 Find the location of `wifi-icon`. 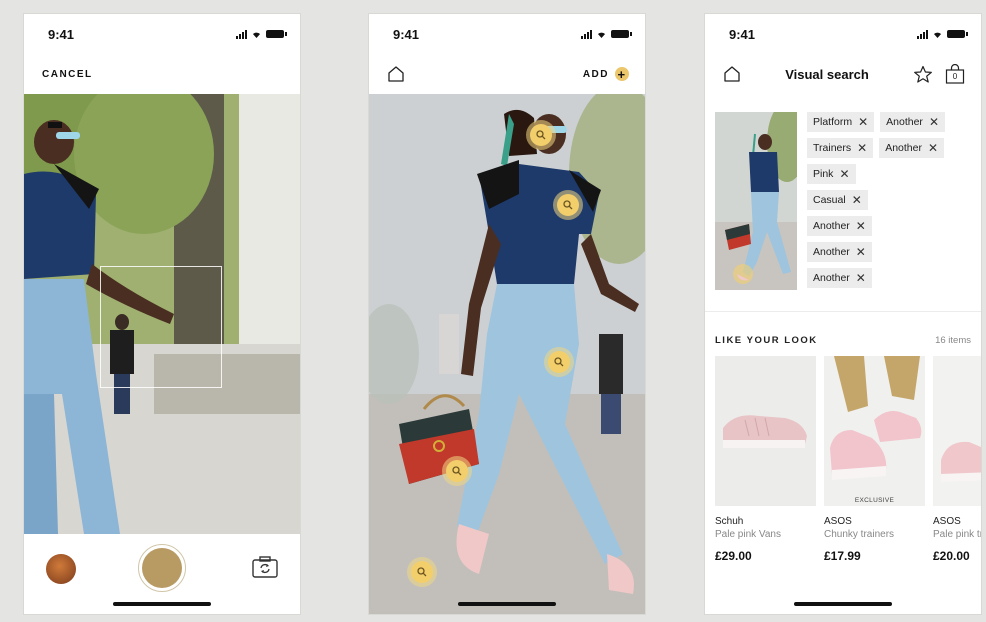

wifi-icon is located at coordinates (256, 35).